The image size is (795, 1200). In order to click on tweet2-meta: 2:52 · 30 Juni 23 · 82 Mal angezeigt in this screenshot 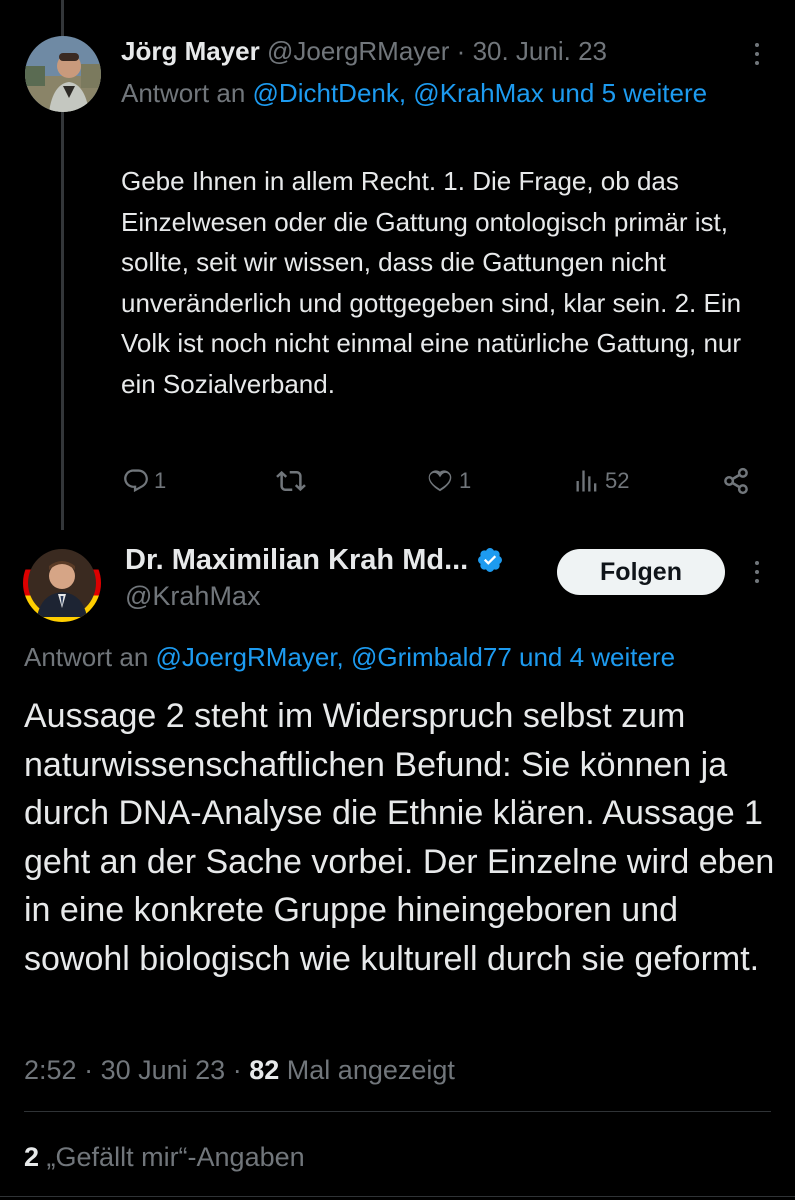, I will do `click(239, 1070)`.